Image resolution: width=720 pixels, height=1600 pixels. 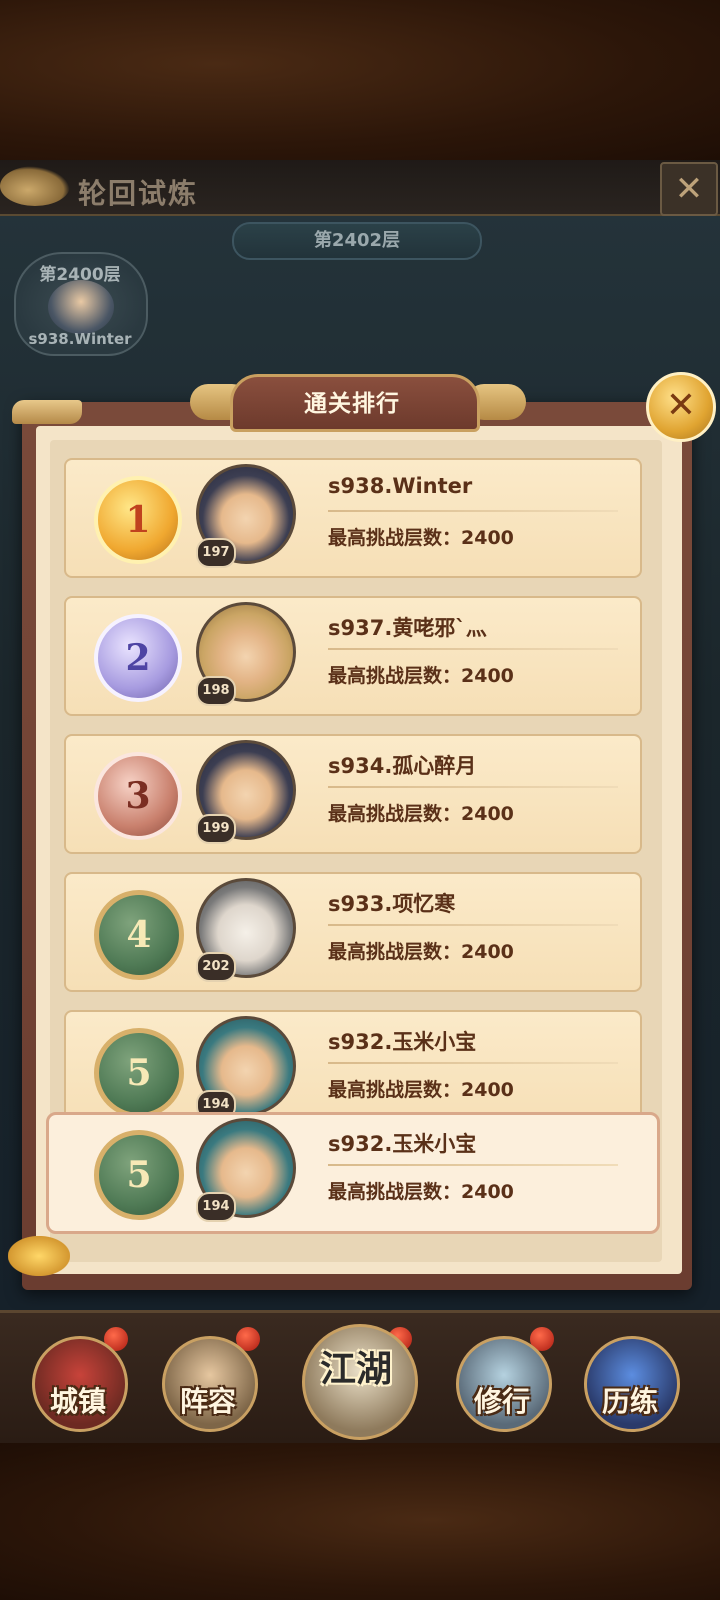 I want to click on nav-training-label: 历练, so click(x=629, y=1401).